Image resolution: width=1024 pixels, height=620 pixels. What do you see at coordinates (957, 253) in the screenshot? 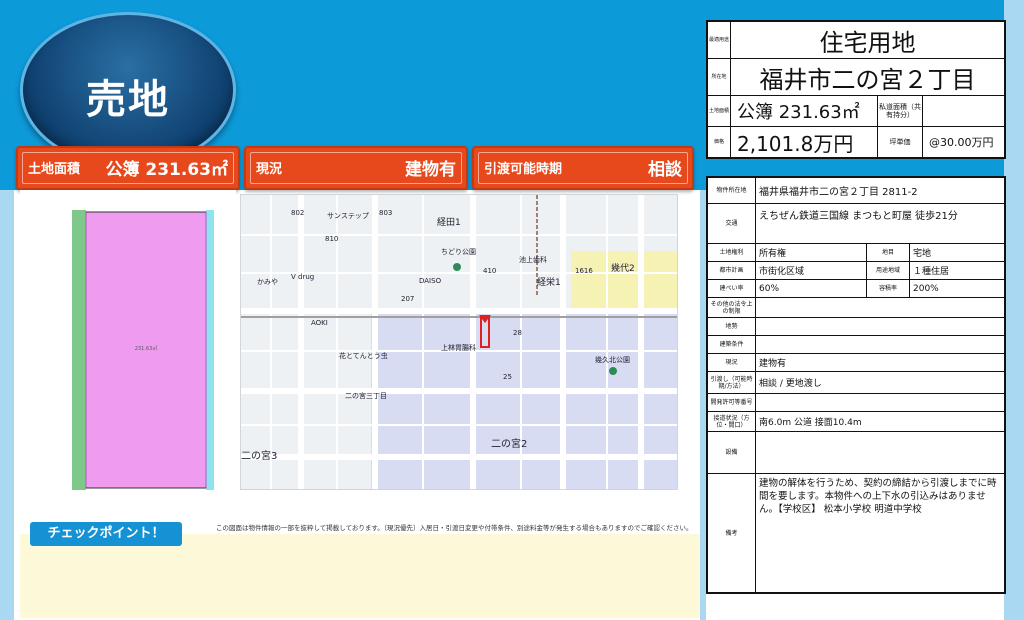
I see `land-type-value: 宅地` at bounding box center [957, 253].